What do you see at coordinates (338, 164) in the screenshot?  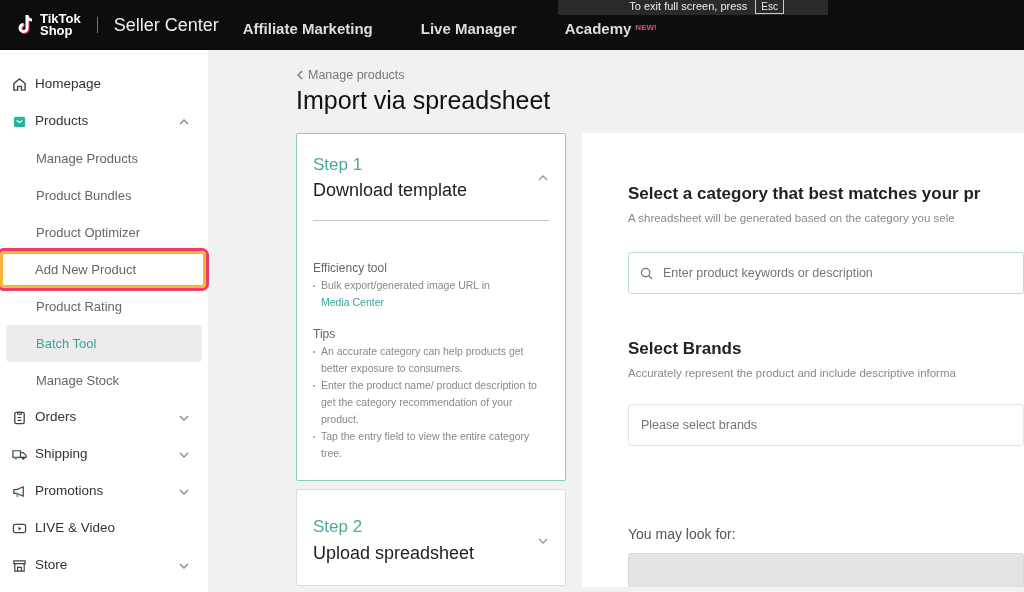 I see `step-number: Step 1` at bounding box center [338, 164].